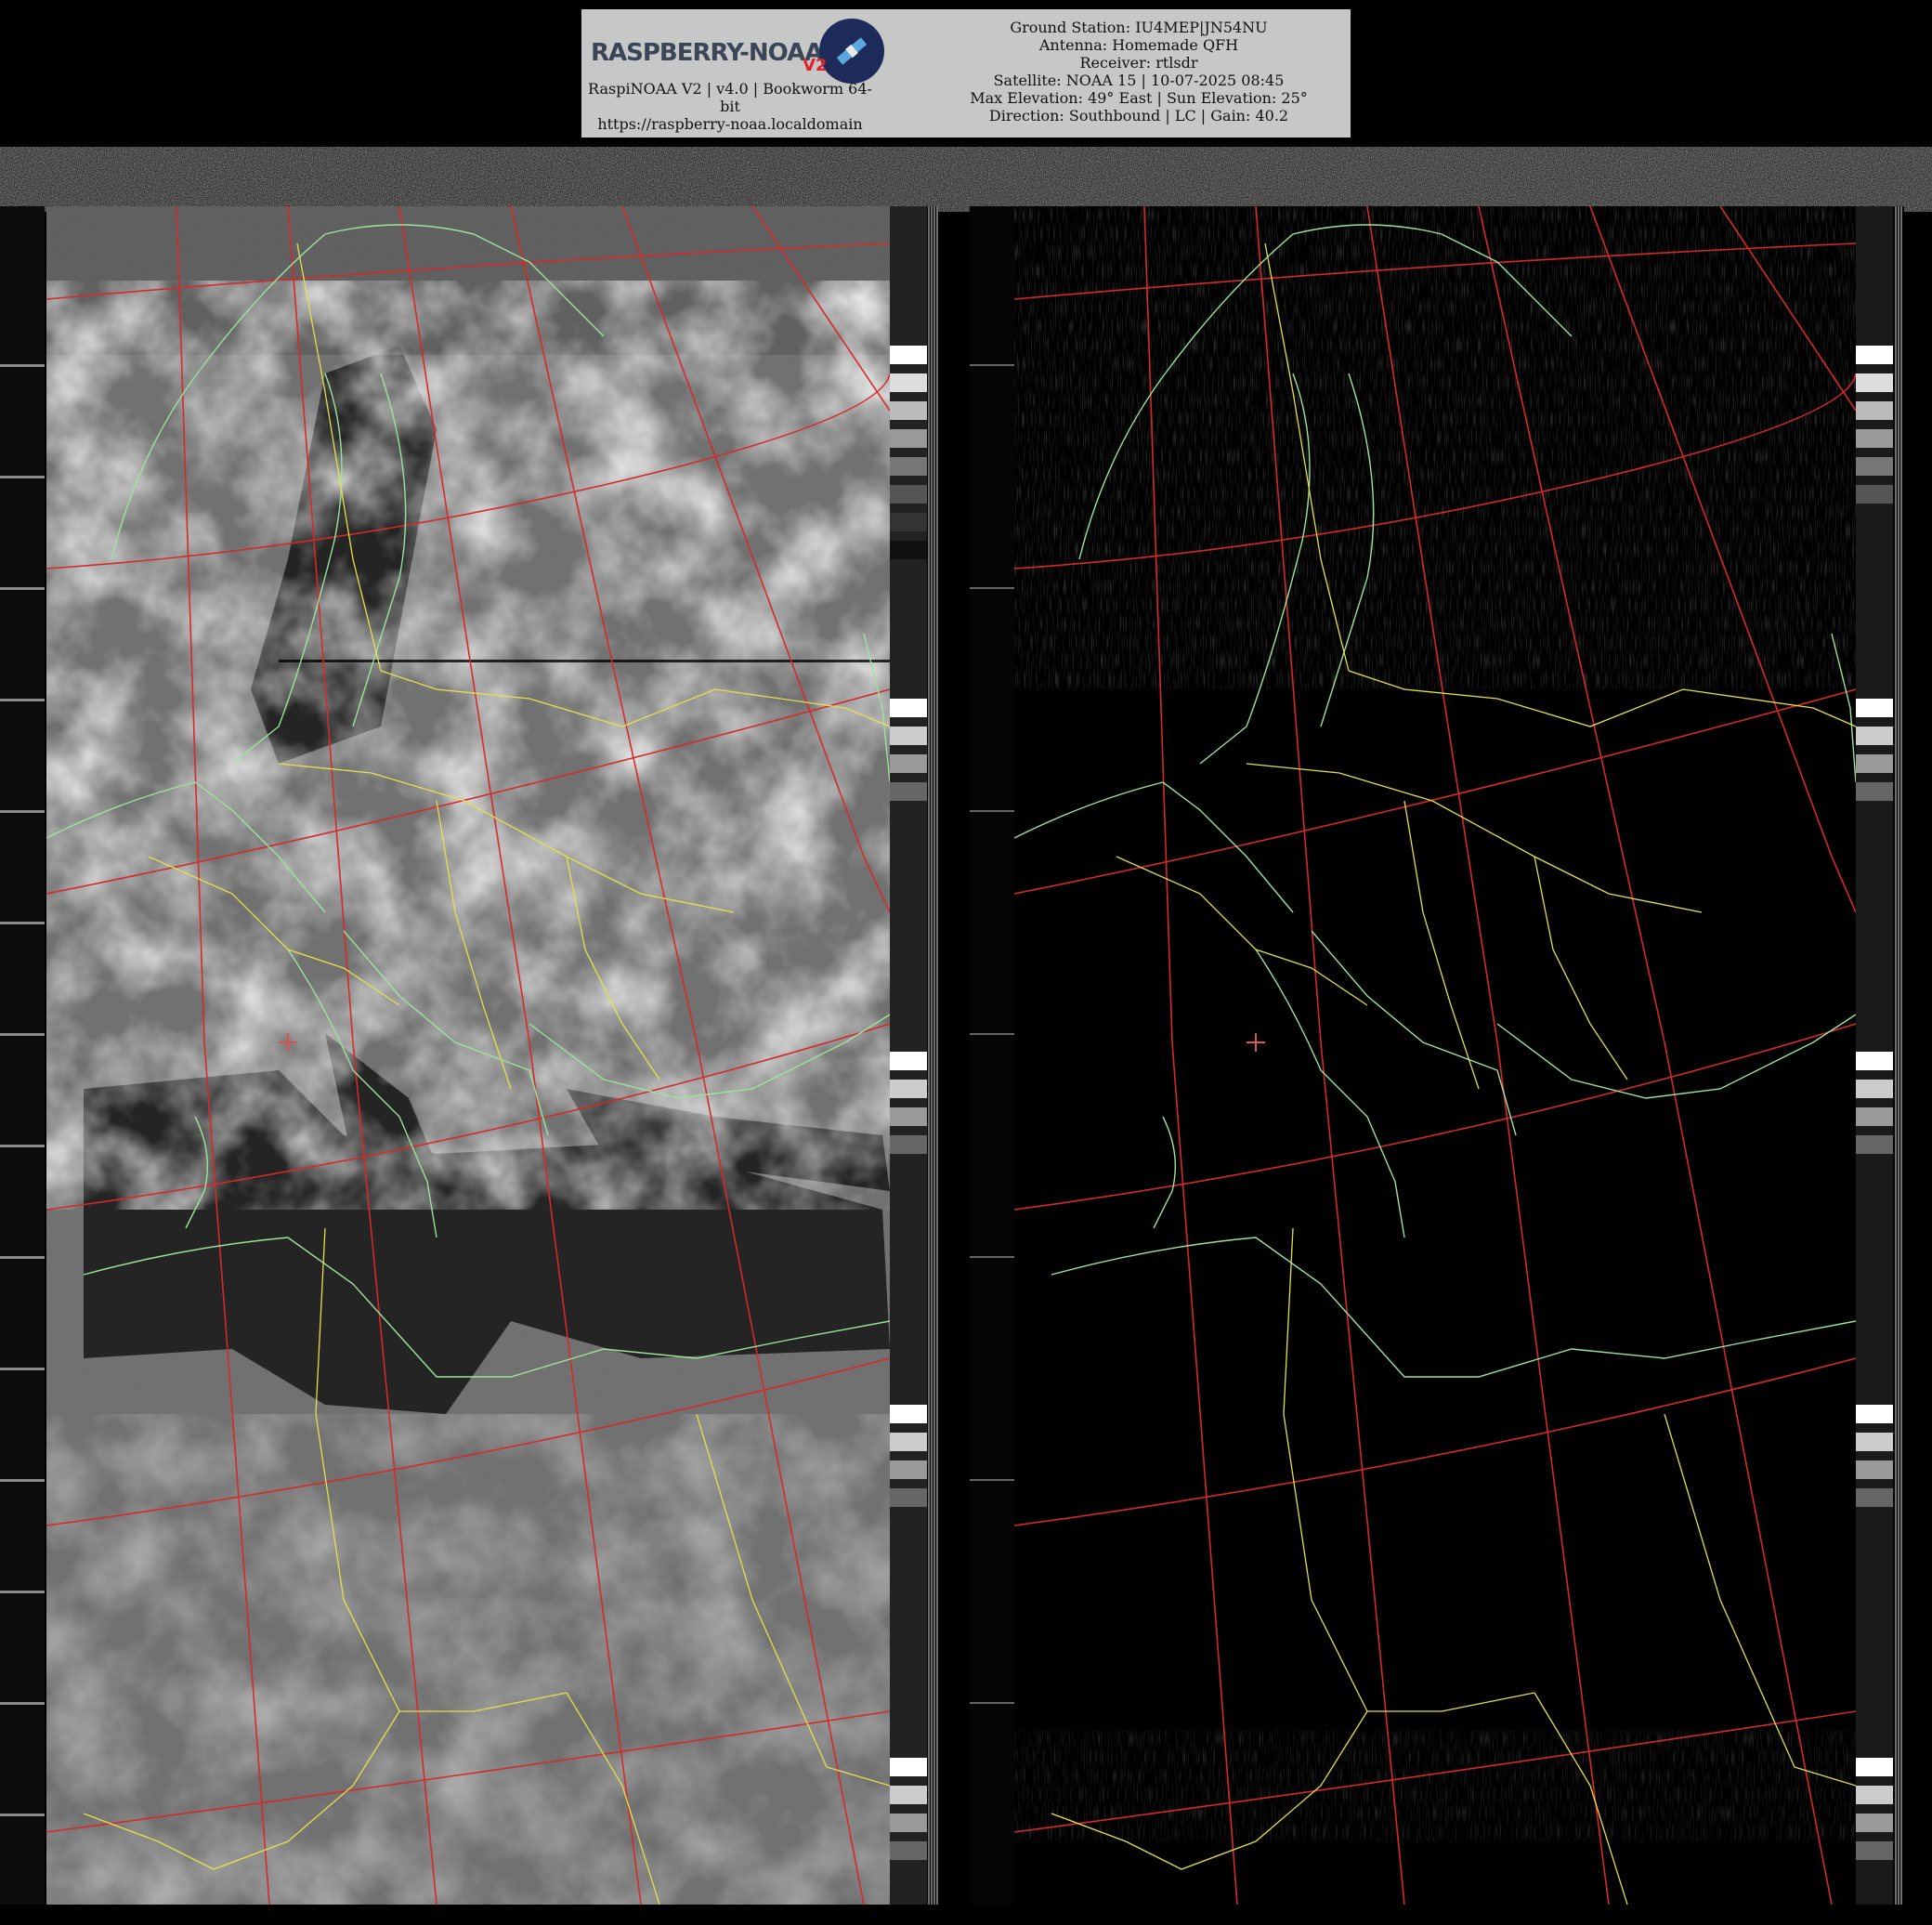 This screenshot has width=1932, height=1925. I want to click on raspberry-noaa-logo: RASPBERRY-NOAA V2, so click(735, 52).